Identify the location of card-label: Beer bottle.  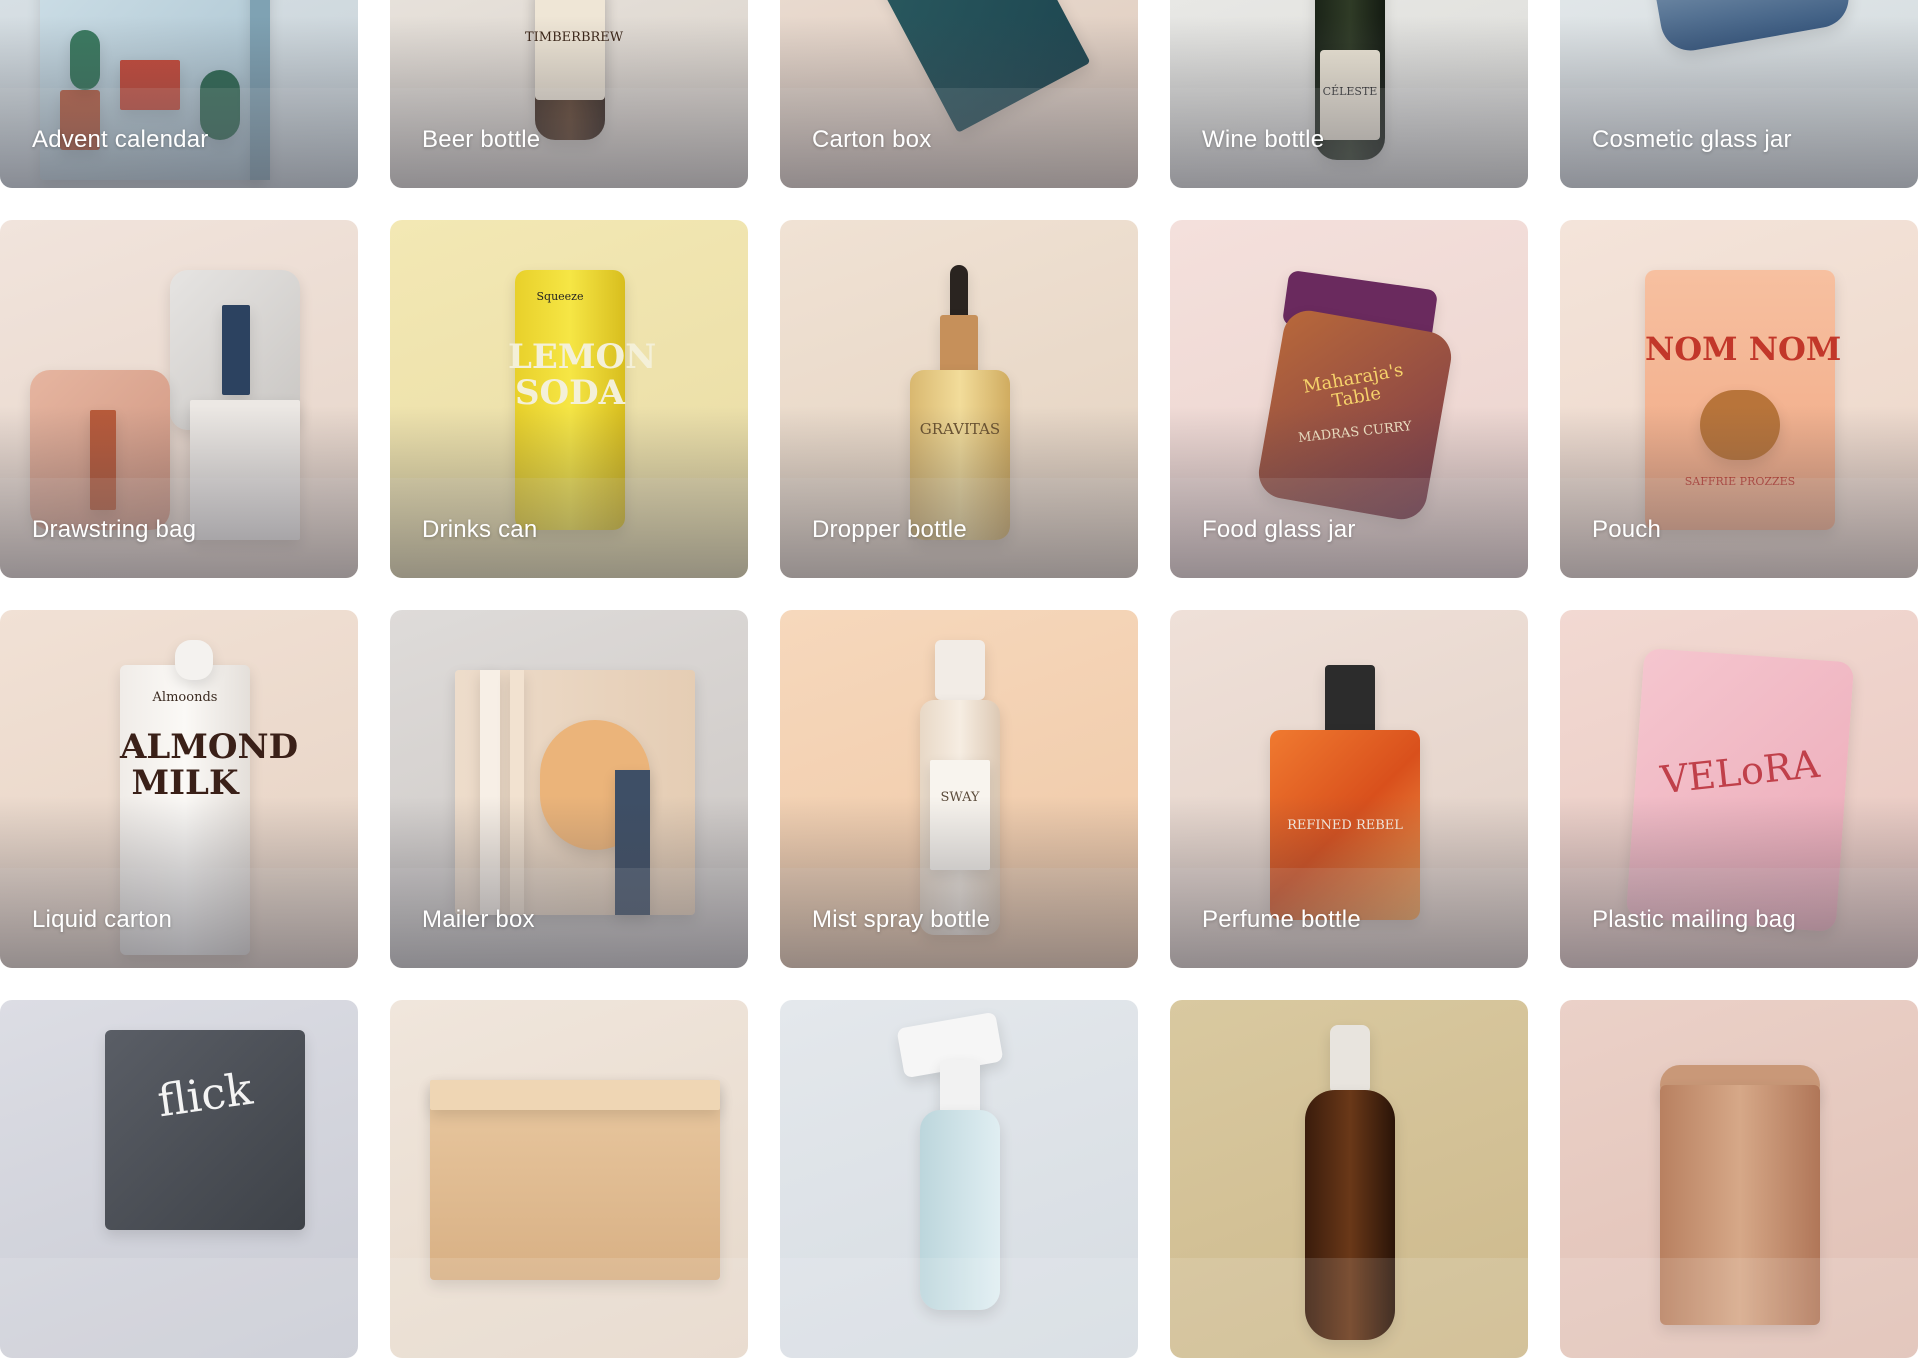
(481, 139).